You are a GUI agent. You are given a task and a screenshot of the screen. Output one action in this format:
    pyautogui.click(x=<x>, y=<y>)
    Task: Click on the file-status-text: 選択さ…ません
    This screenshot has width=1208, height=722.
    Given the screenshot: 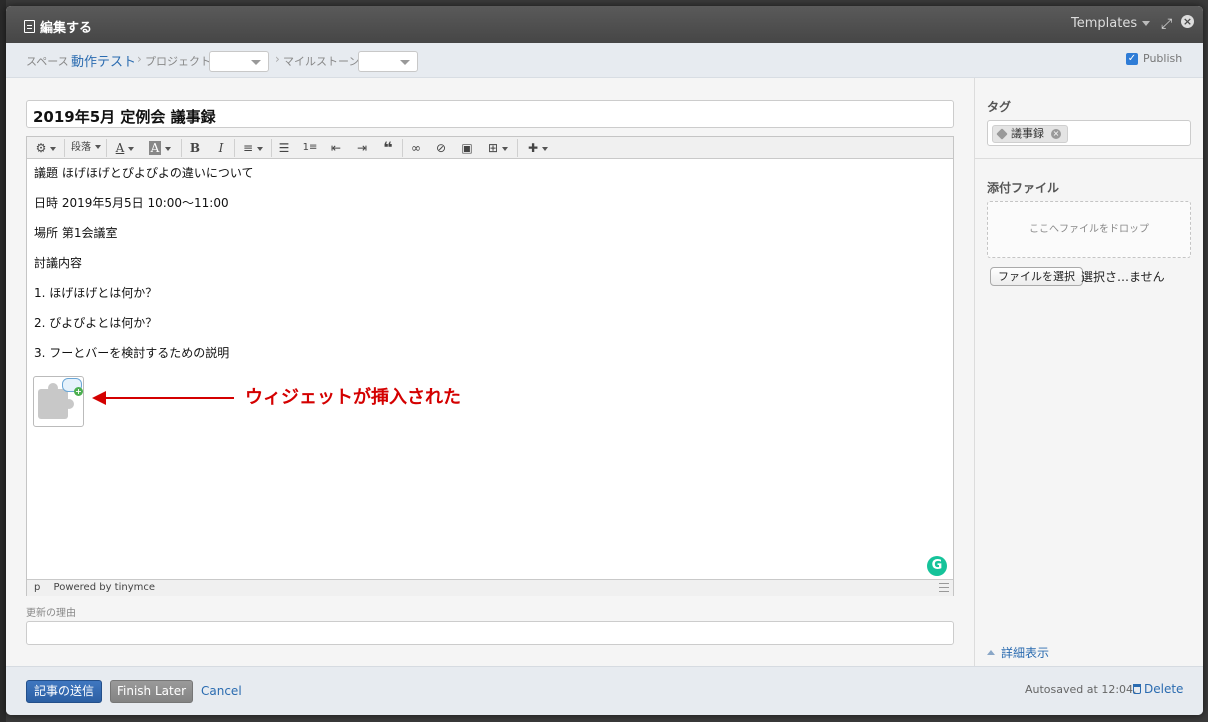 What is the action you would take?
    pyautogui.click(x=1123, y=277)
    